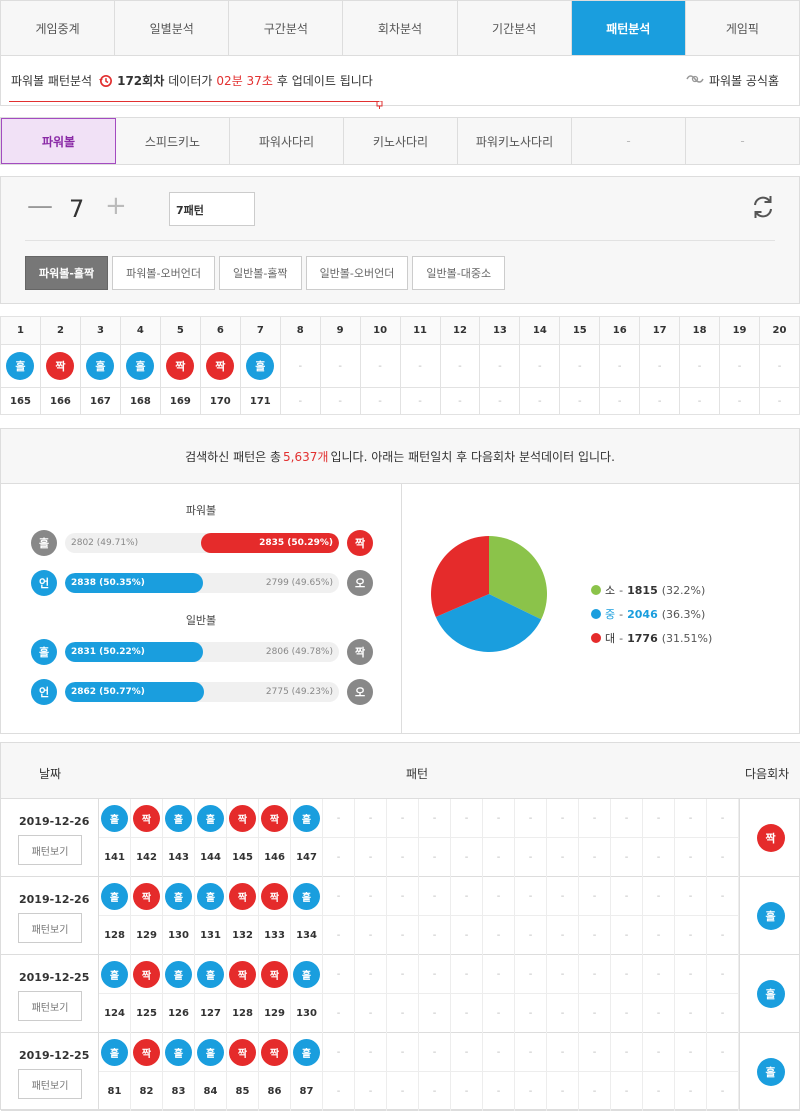  Describe the element at coordinates (628, 28) in the screenshot. I see `tab-6: 패턴분석` at that location.